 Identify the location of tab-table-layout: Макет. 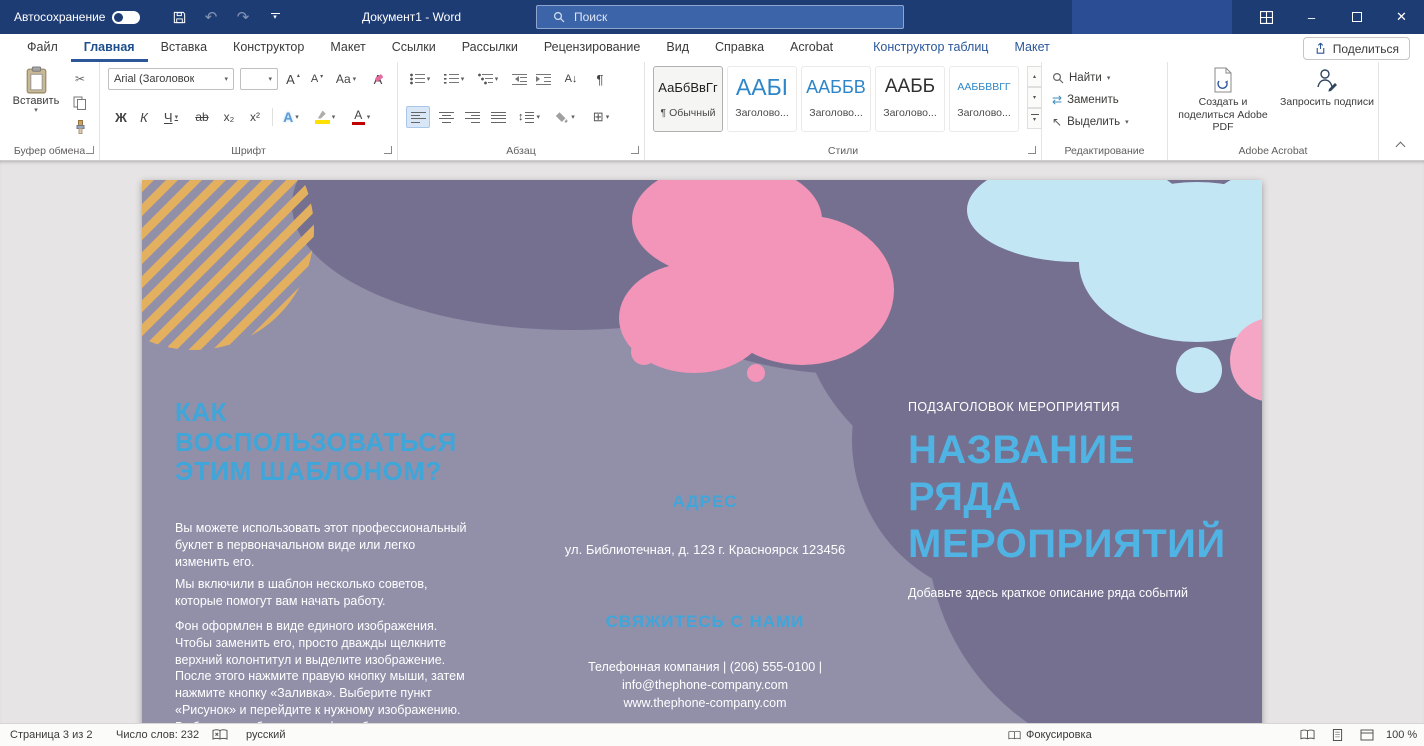
(1031, 48).